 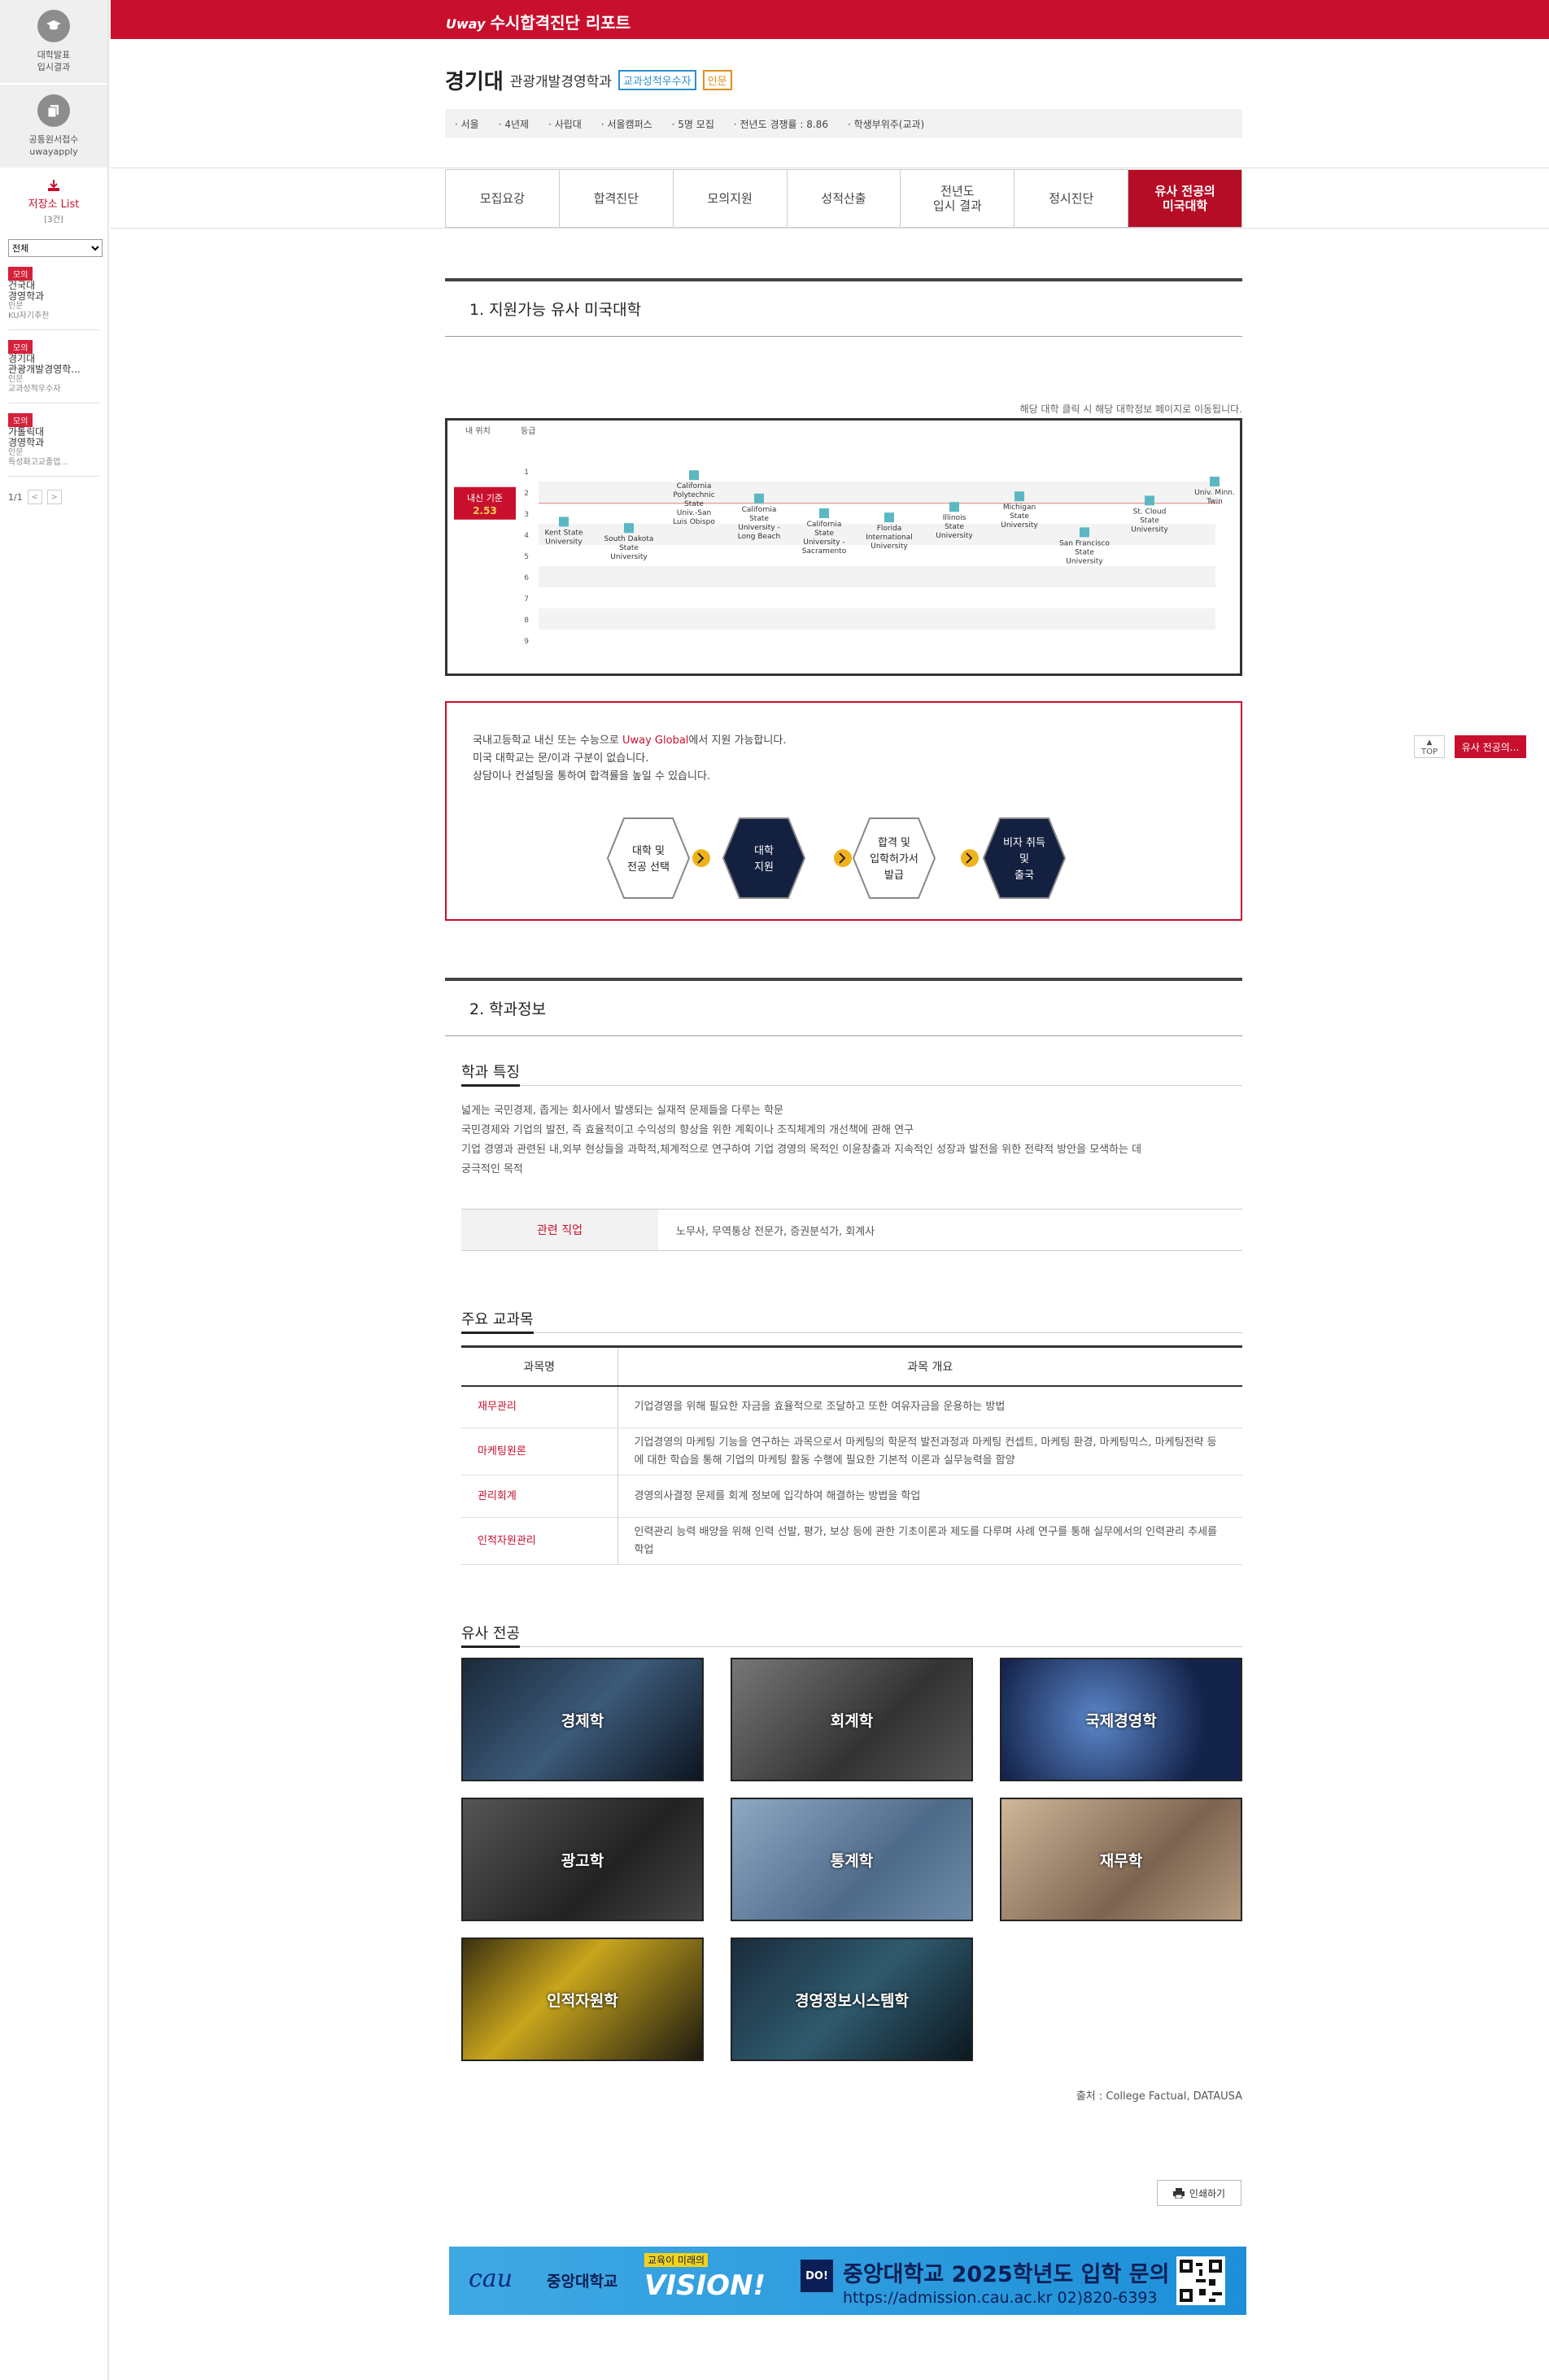 I want to click on university-label: Sacramento, so click(x=824, y=552).